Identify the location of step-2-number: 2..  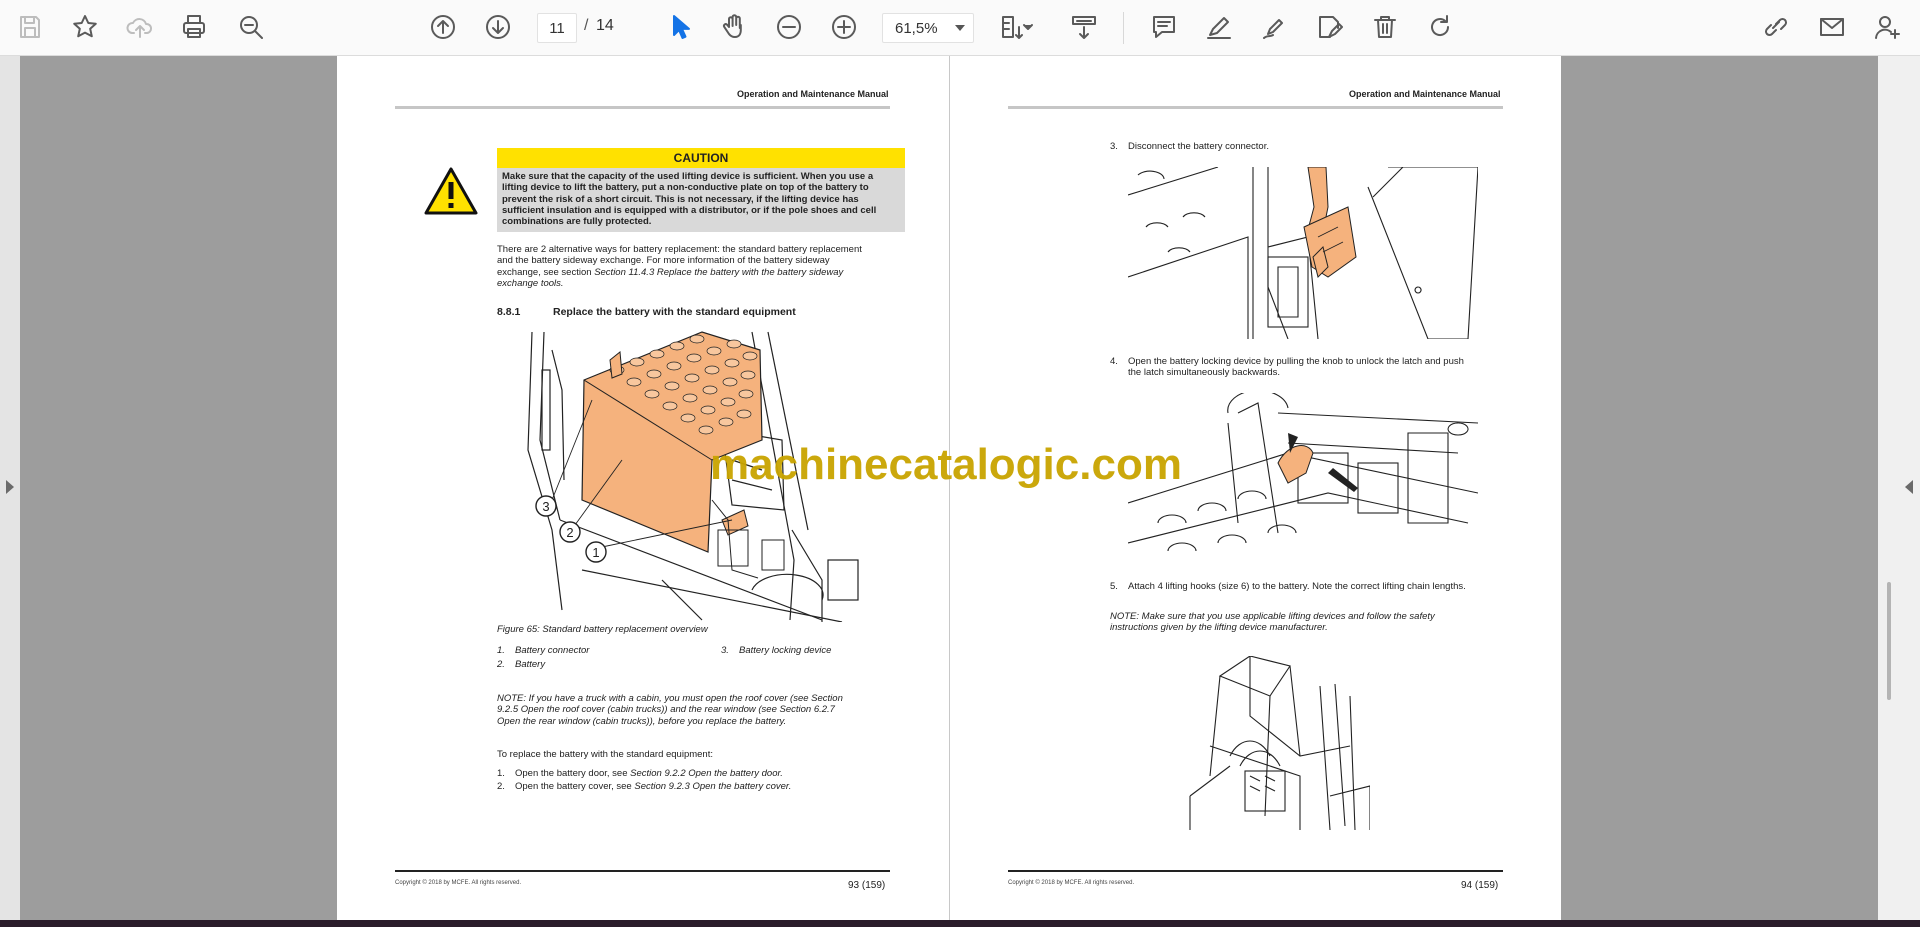
(501, 786).